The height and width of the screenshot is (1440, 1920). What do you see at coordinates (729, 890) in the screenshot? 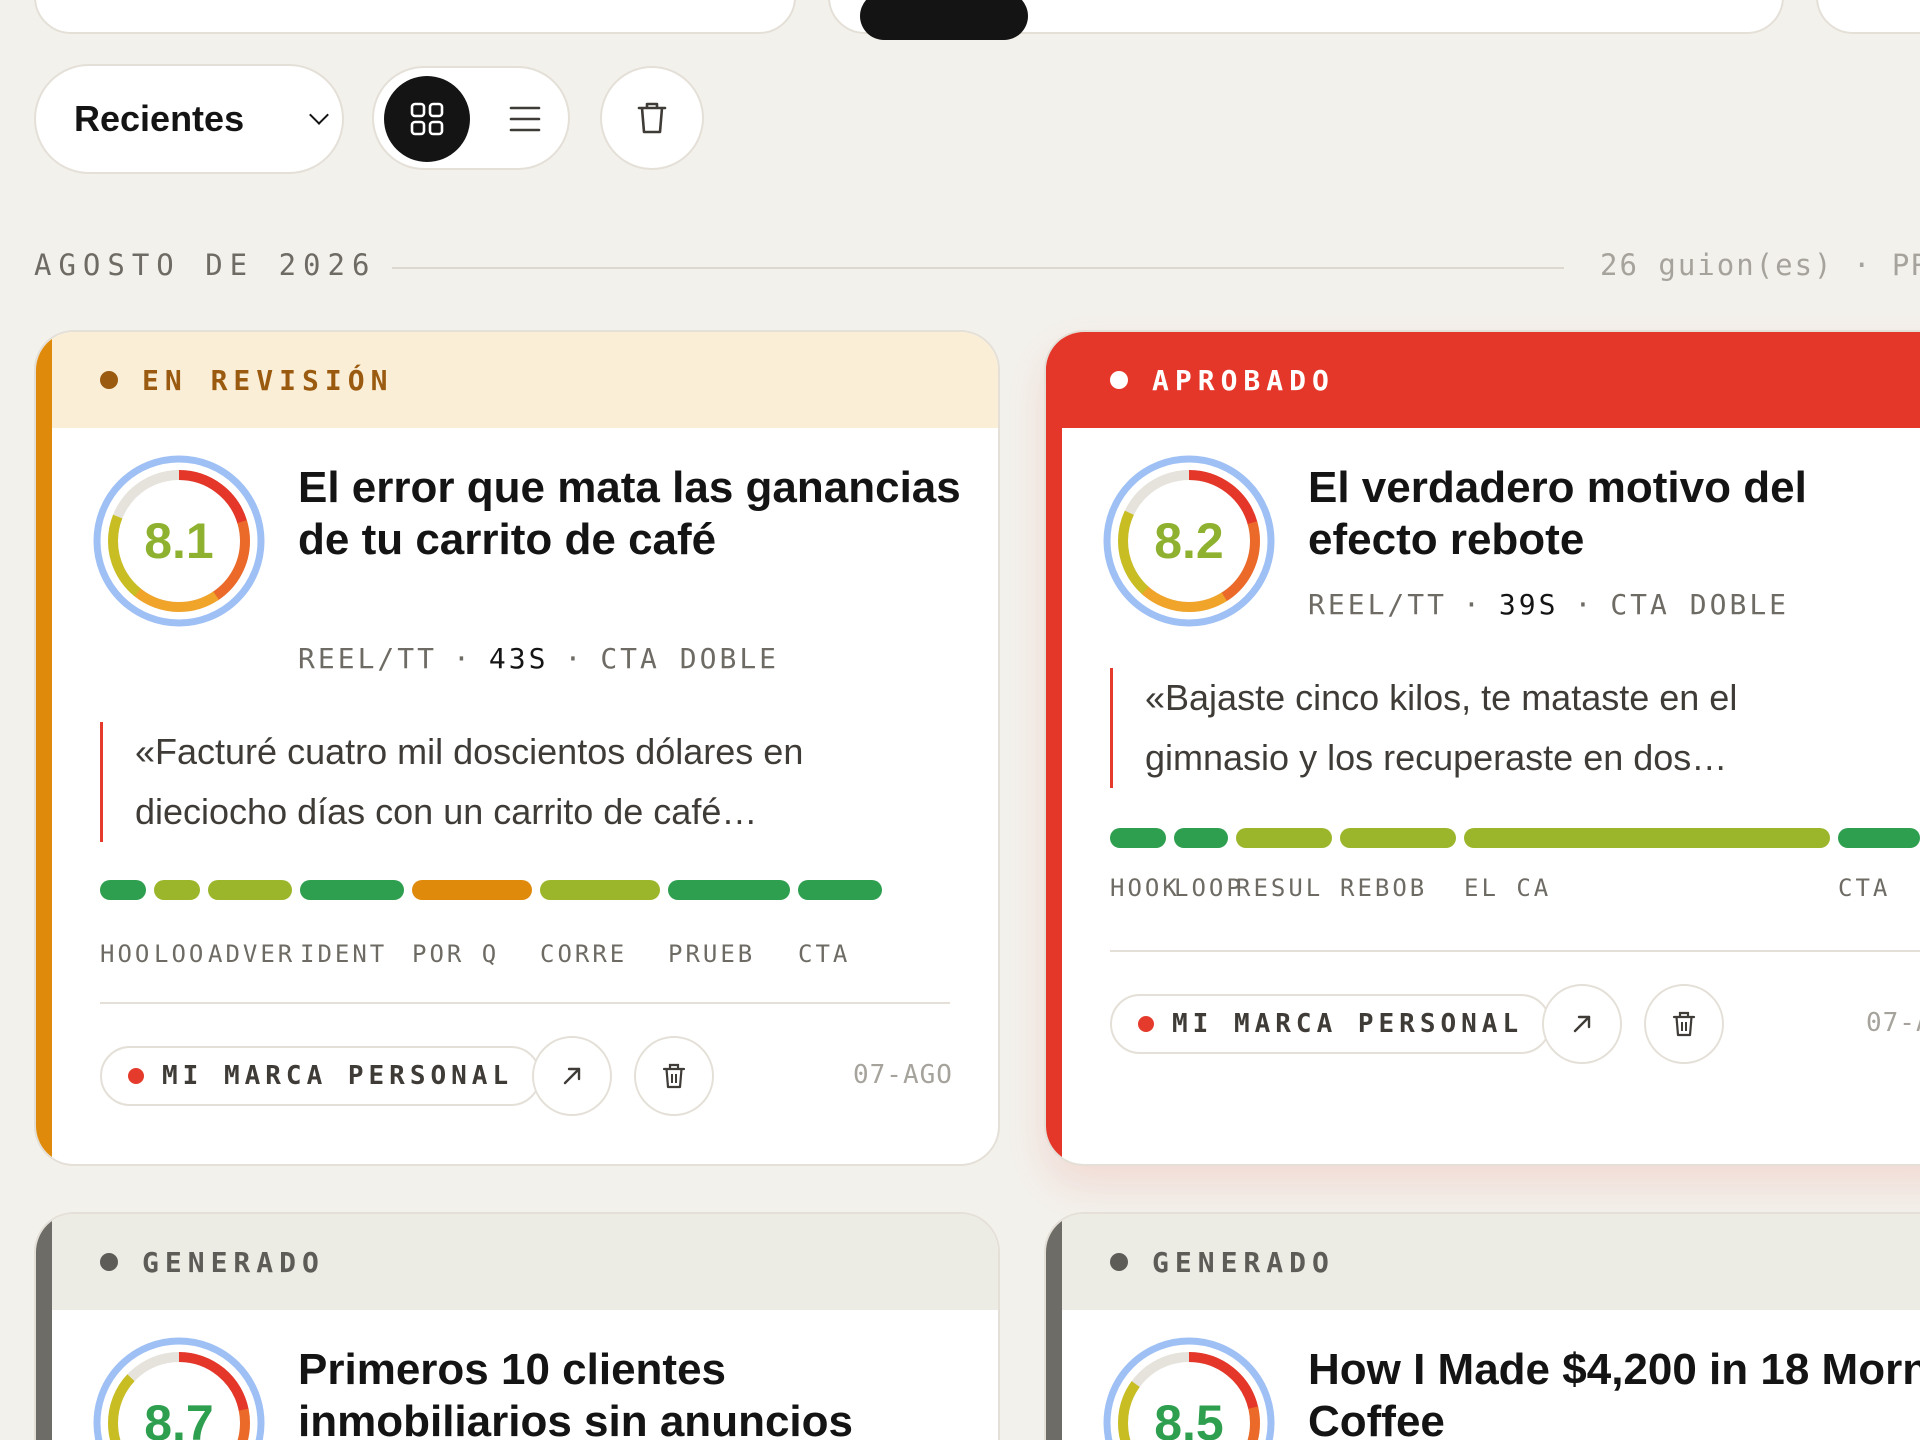
I see `segment-prueba` at bounding box center [729, 890].